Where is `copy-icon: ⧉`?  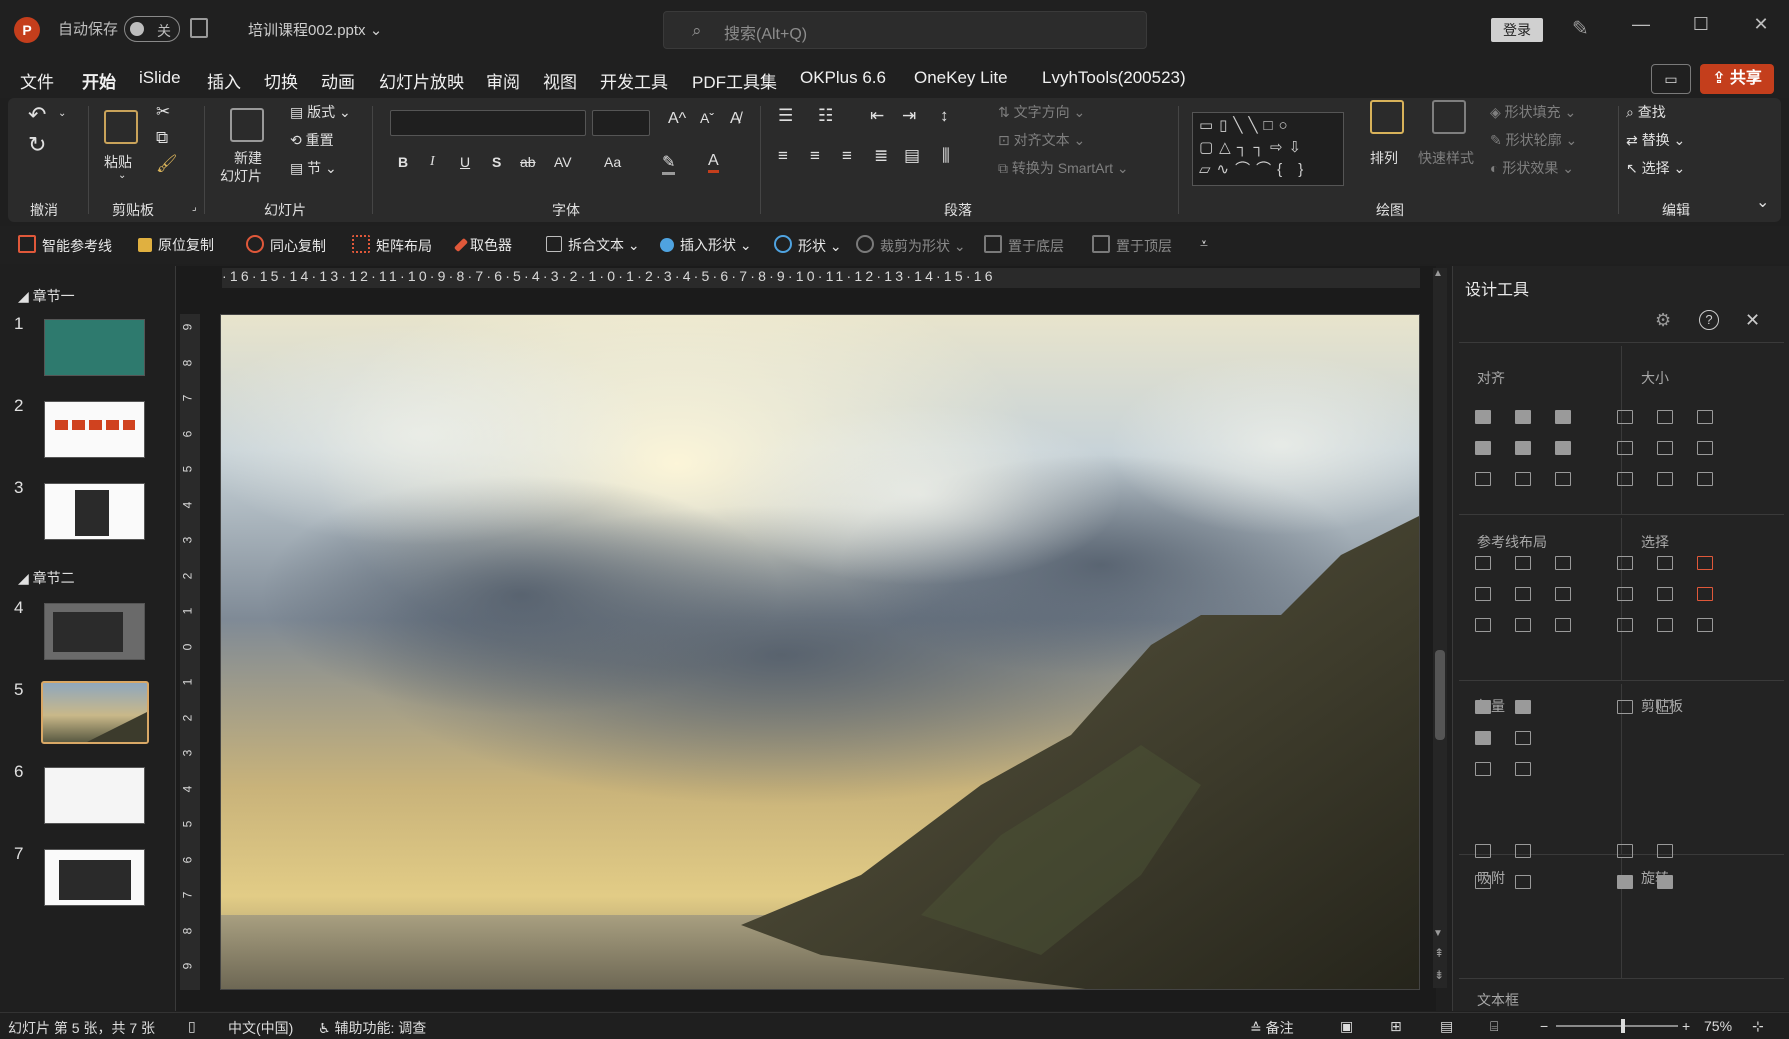 copy-icon: ⧉ is located at coordinates (162, 138).